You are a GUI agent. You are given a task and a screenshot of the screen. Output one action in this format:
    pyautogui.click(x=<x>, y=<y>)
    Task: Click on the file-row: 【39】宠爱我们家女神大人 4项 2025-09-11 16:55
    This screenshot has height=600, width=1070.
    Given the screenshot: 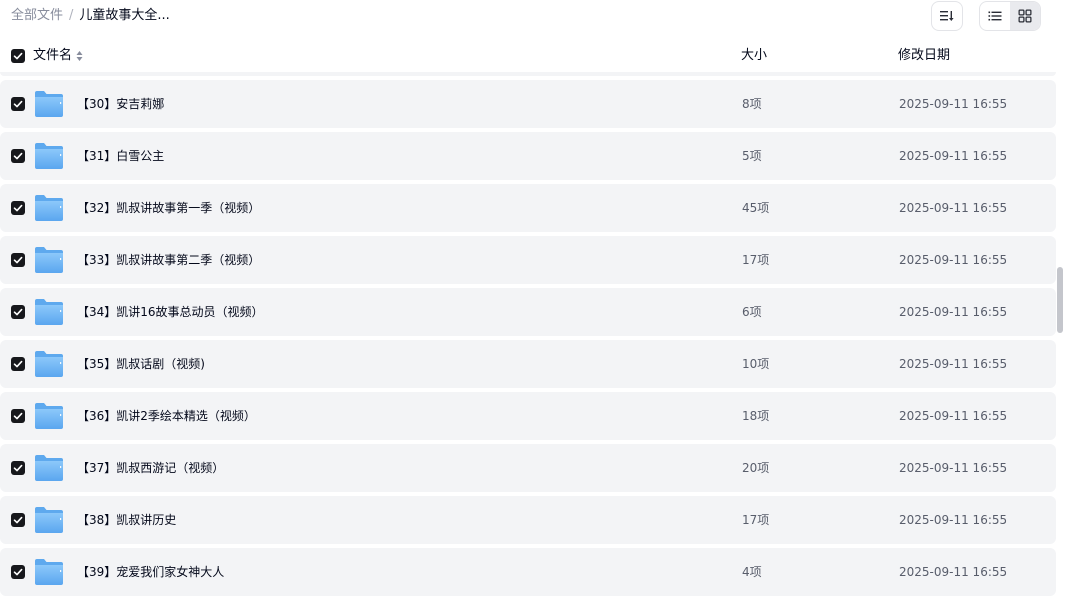 What is the action you would take?
    pyautogui.click(x=528, y=572)
    